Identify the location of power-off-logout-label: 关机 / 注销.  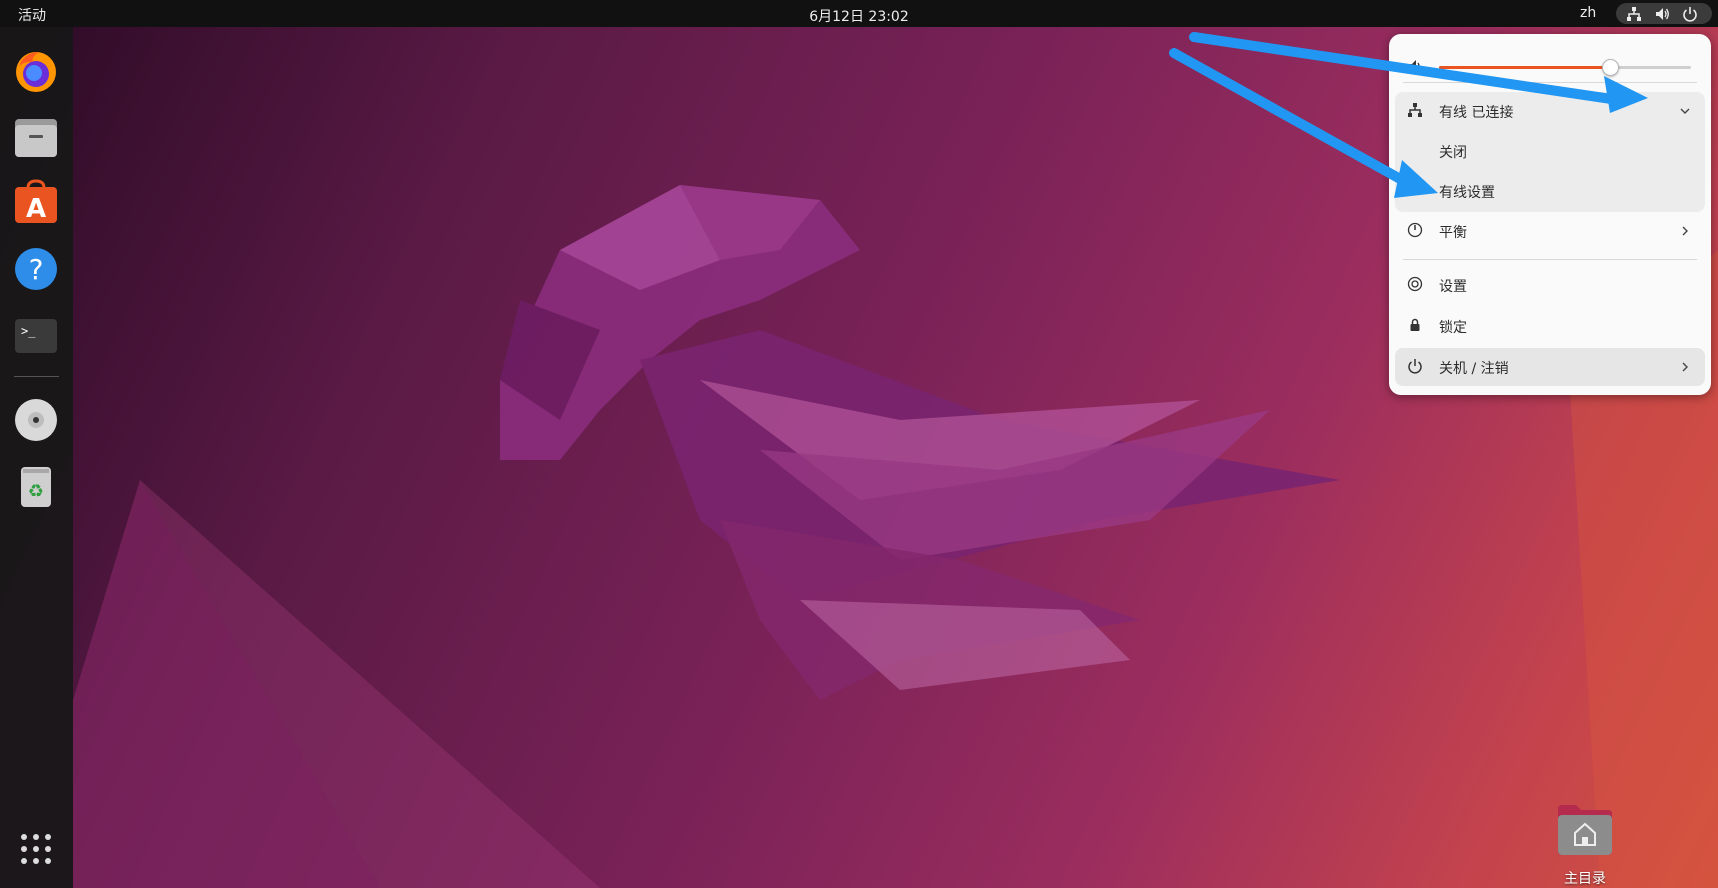
(1474, 369).